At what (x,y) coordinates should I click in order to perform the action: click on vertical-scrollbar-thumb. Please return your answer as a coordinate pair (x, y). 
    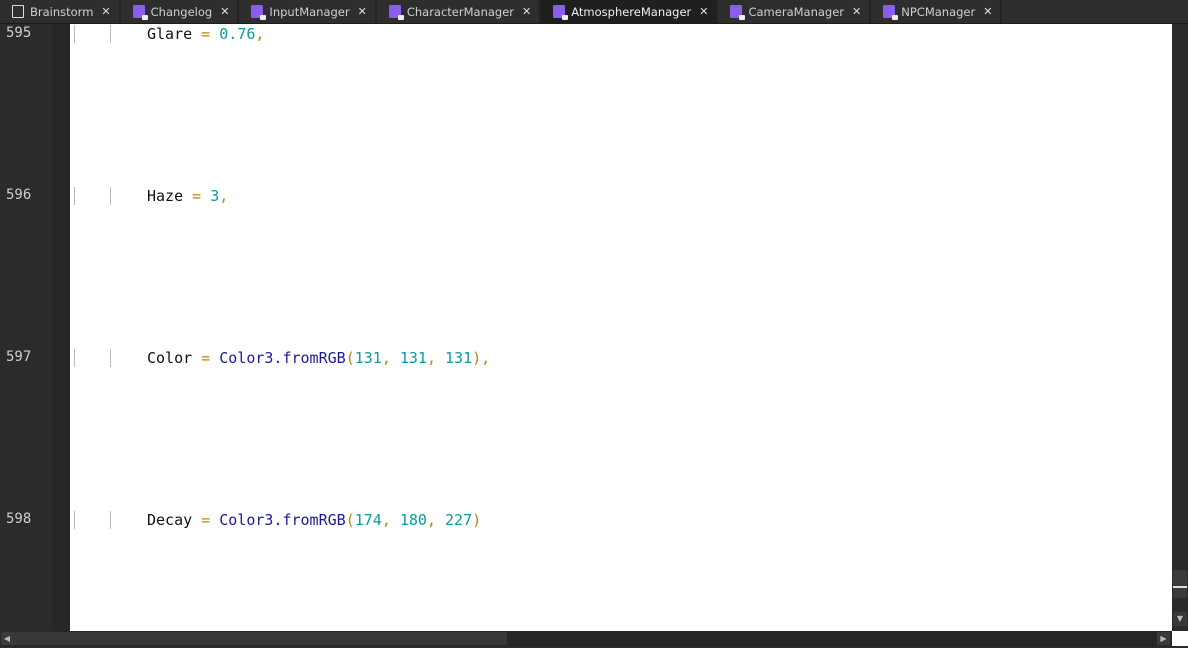
    Looking at the image, I should click on (1180, 584).